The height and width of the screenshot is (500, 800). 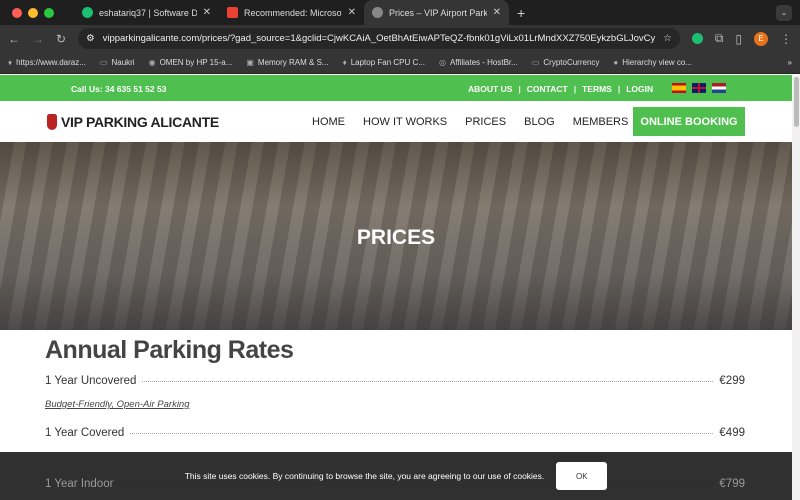 I want to click on rate-name: 1 Year Indoor, so click(x=79, y=484).